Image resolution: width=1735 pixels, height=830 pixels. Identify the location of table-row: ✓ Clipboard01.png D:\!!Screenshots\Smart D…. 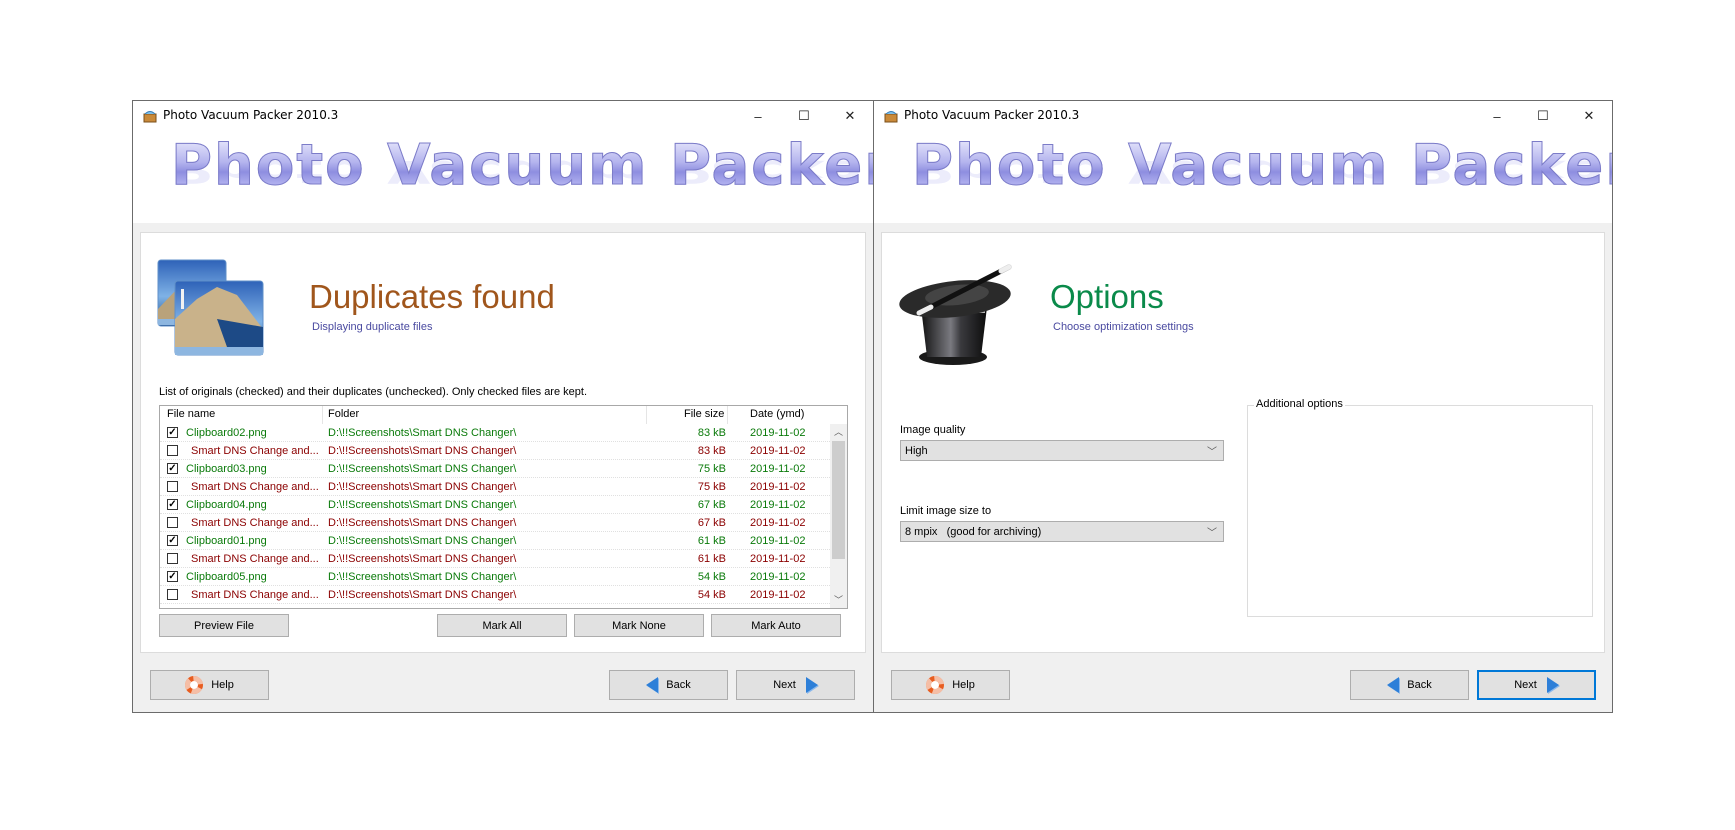
(495, 541).